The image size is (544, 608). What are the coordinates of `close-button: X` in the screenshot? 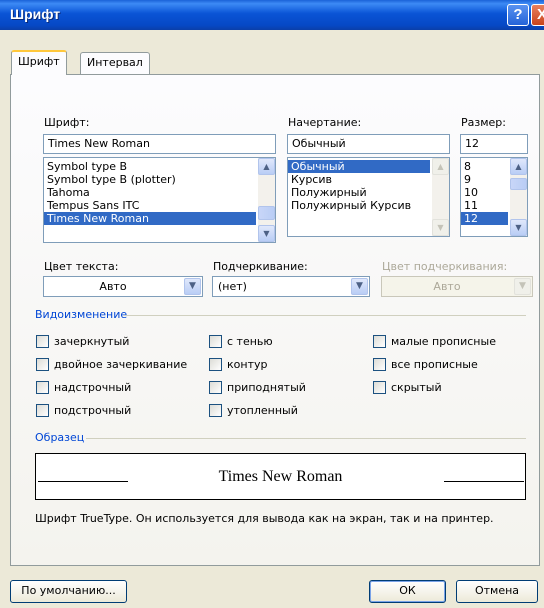 It's located at (537, 15).